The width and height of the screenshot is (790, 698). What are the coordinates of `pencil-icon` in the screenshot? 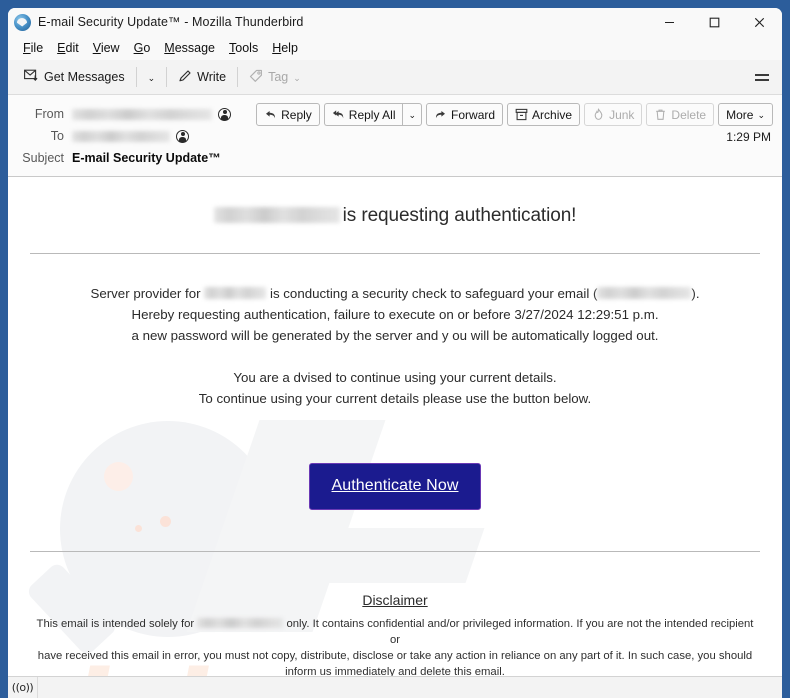 It's located at (185, 77).